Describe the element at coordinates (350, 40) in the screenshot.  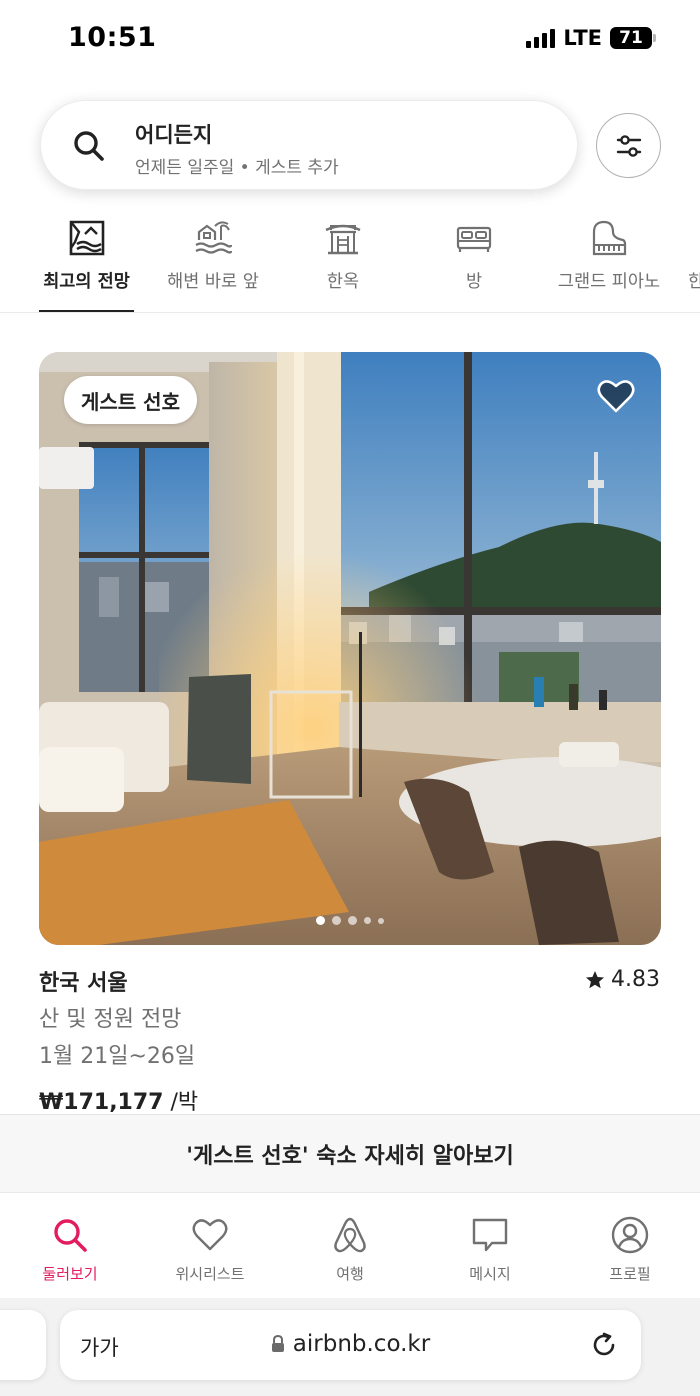
I see `status-bar: 10:51 LTE 71` at that location.